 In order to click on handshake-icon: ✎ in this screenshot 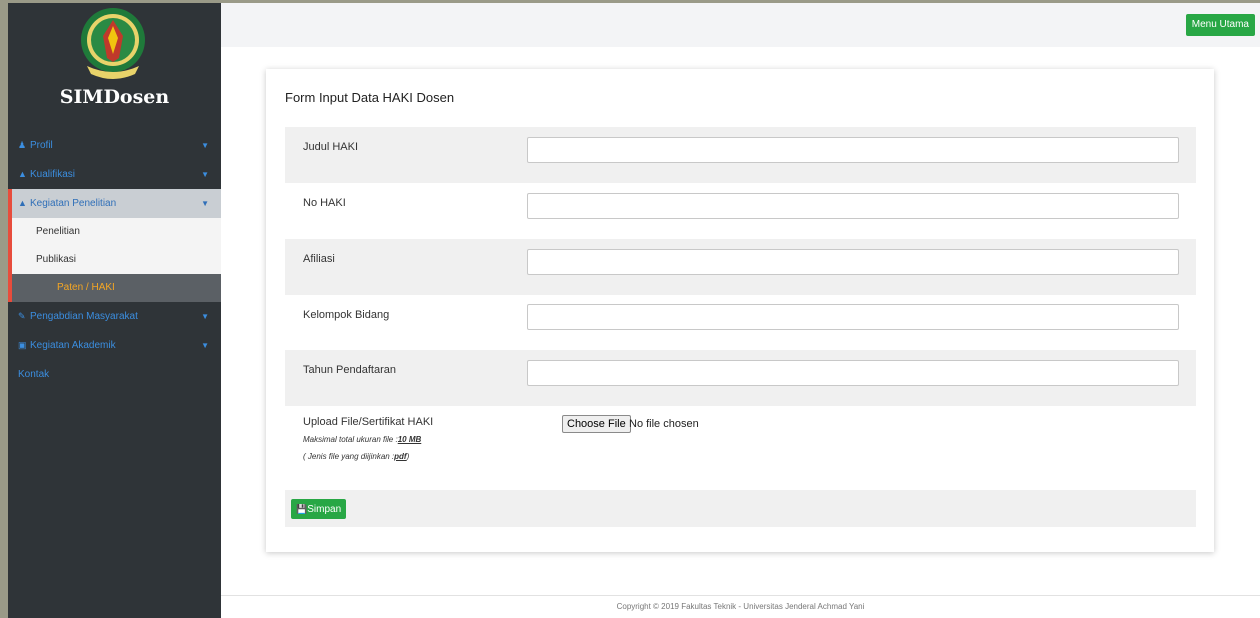, I will do `click(22, 316)`.